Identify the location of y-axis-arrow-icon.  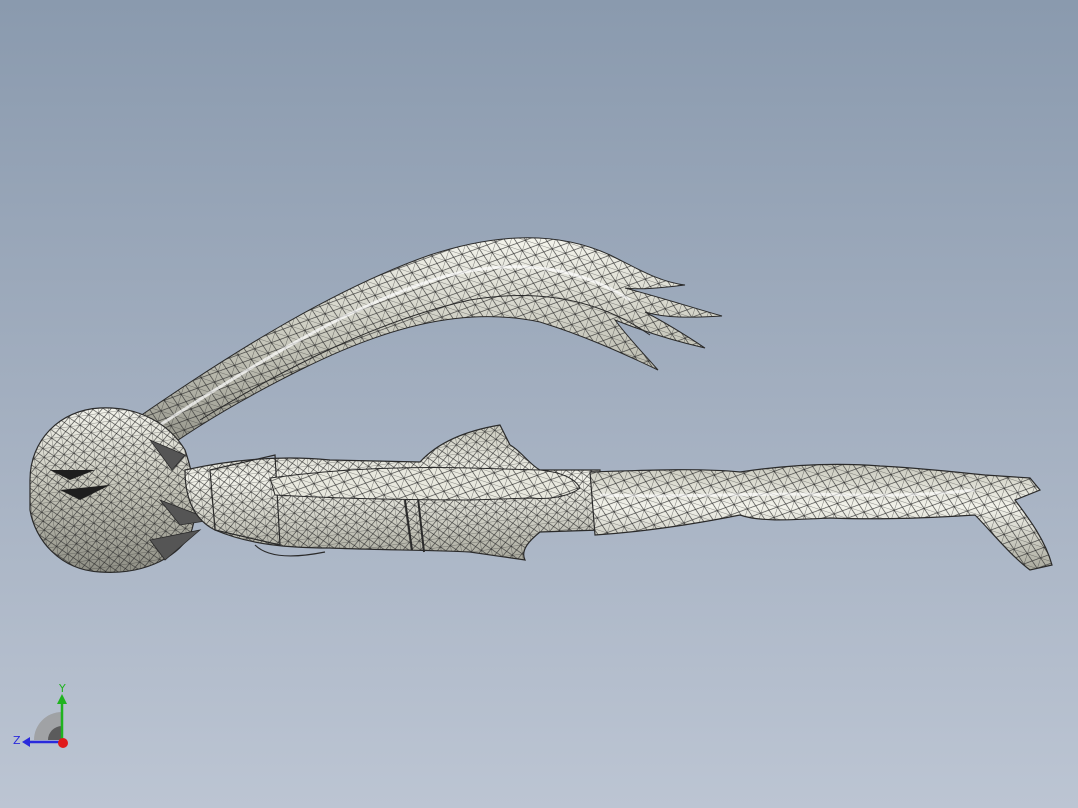
(62, 699).